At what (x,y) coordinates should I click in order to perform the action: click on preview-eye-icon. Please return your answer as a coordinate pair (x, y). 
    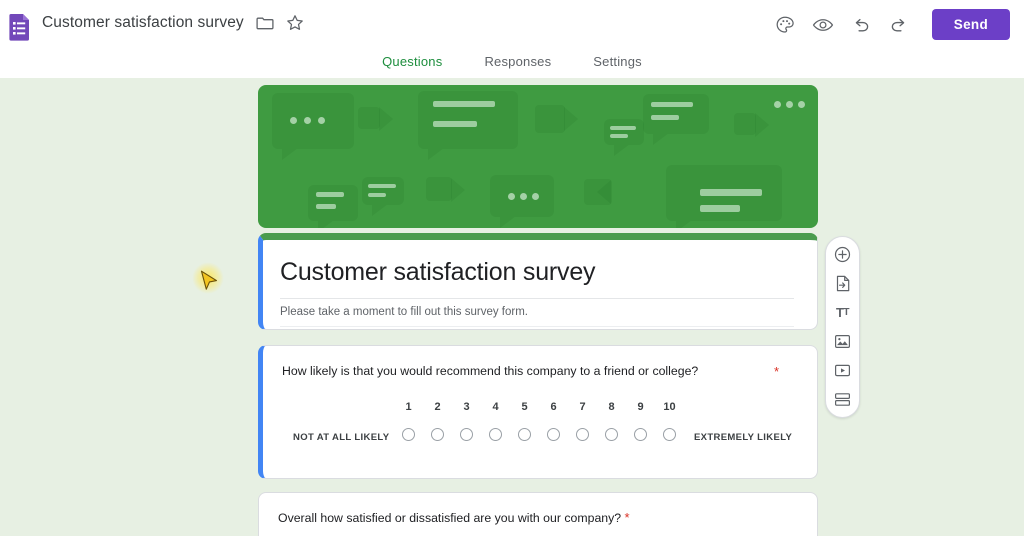
    Looking at the image, I should click on (823, 25).